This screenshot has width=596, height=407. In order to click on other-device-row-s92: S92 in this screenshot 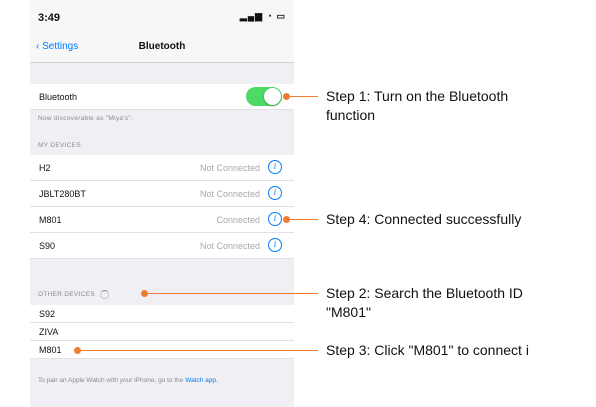, I will do `click(162, 314)`.